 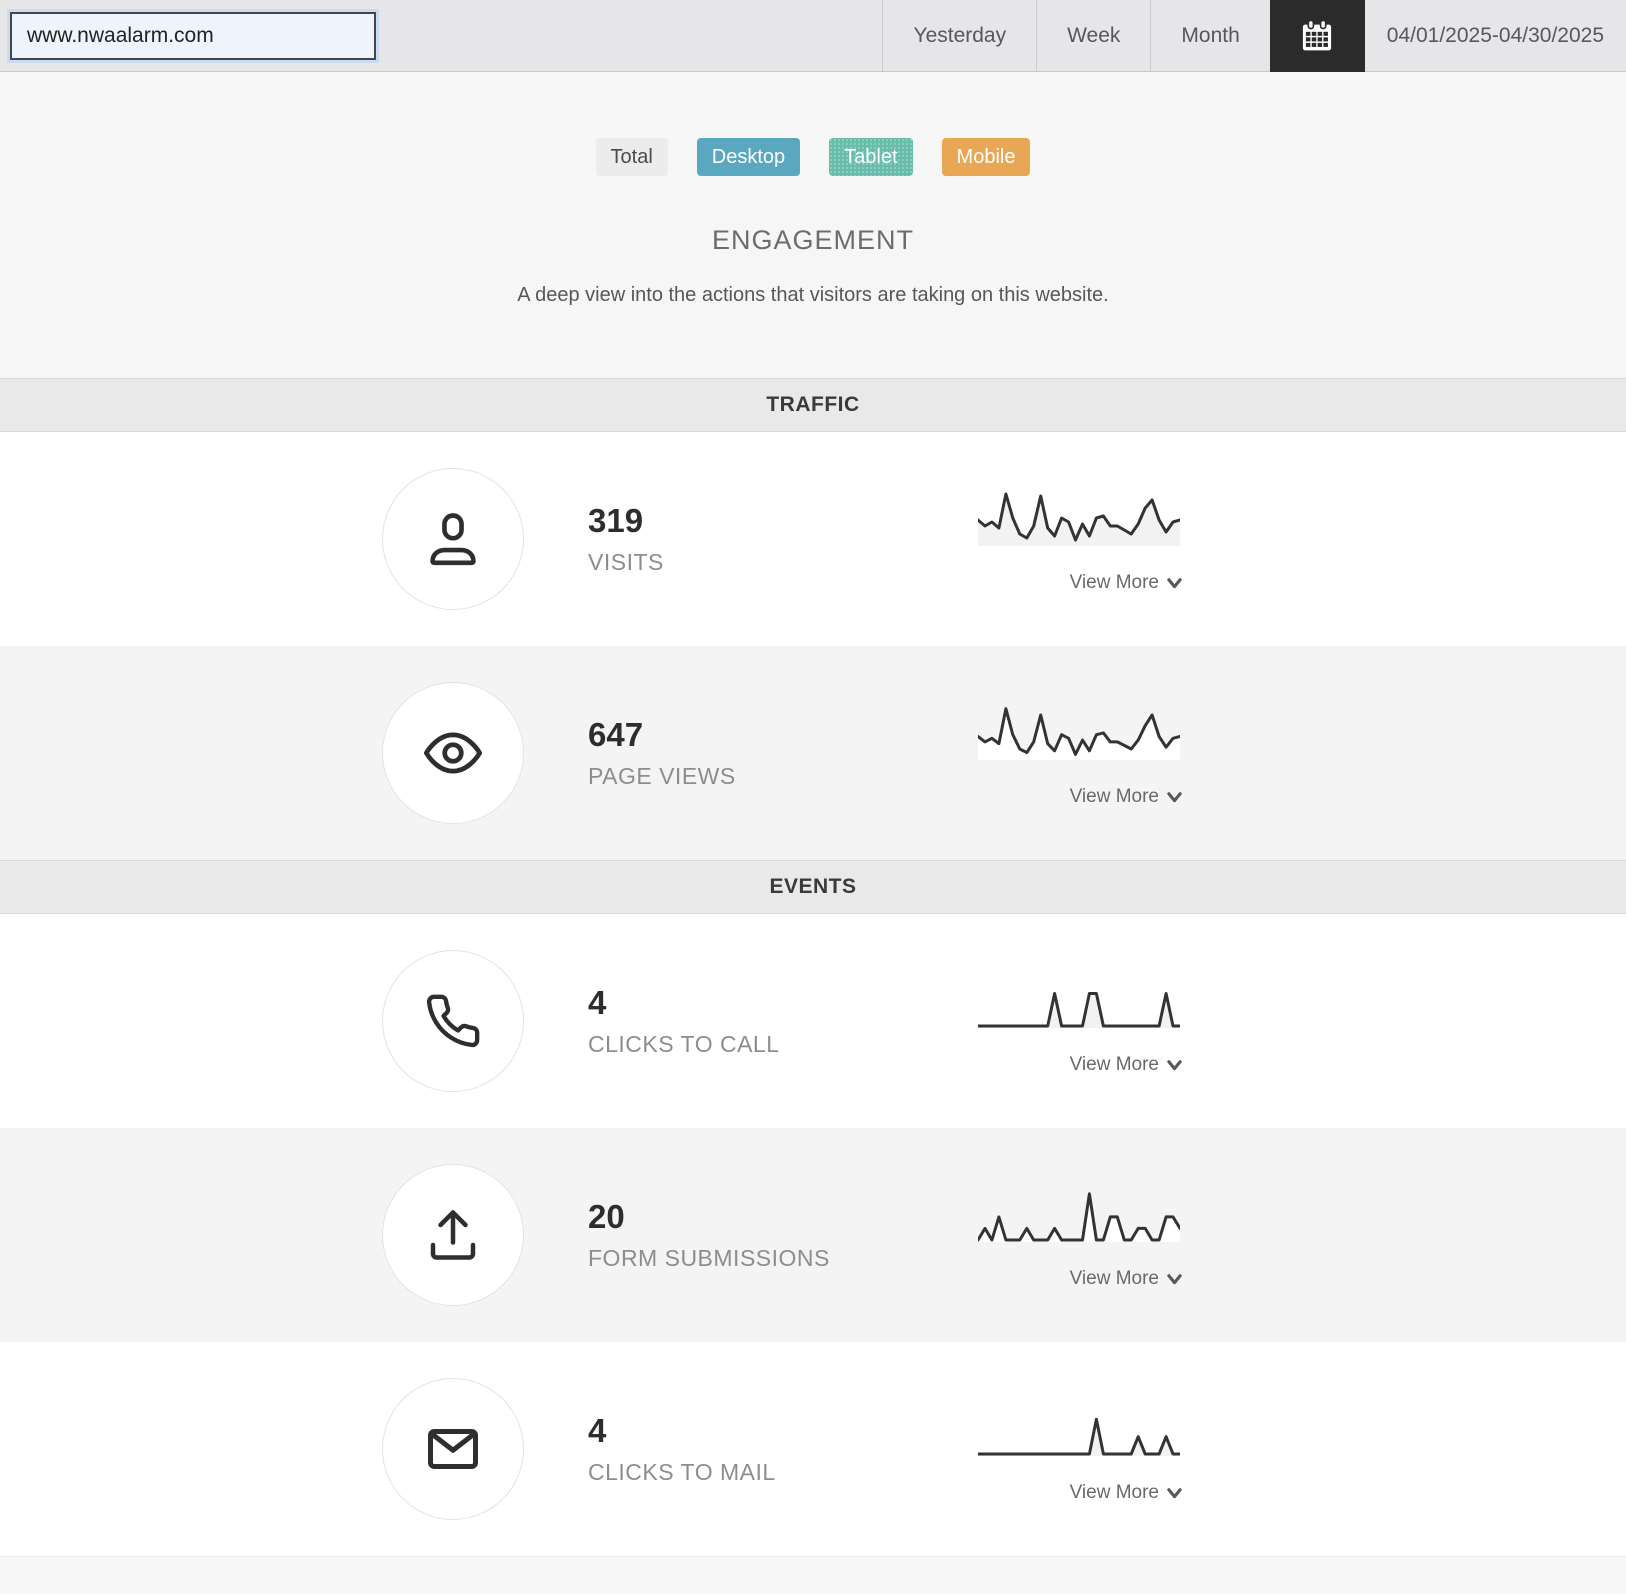 I want to click on page-views-value: 647, so click(x=616, y=734).